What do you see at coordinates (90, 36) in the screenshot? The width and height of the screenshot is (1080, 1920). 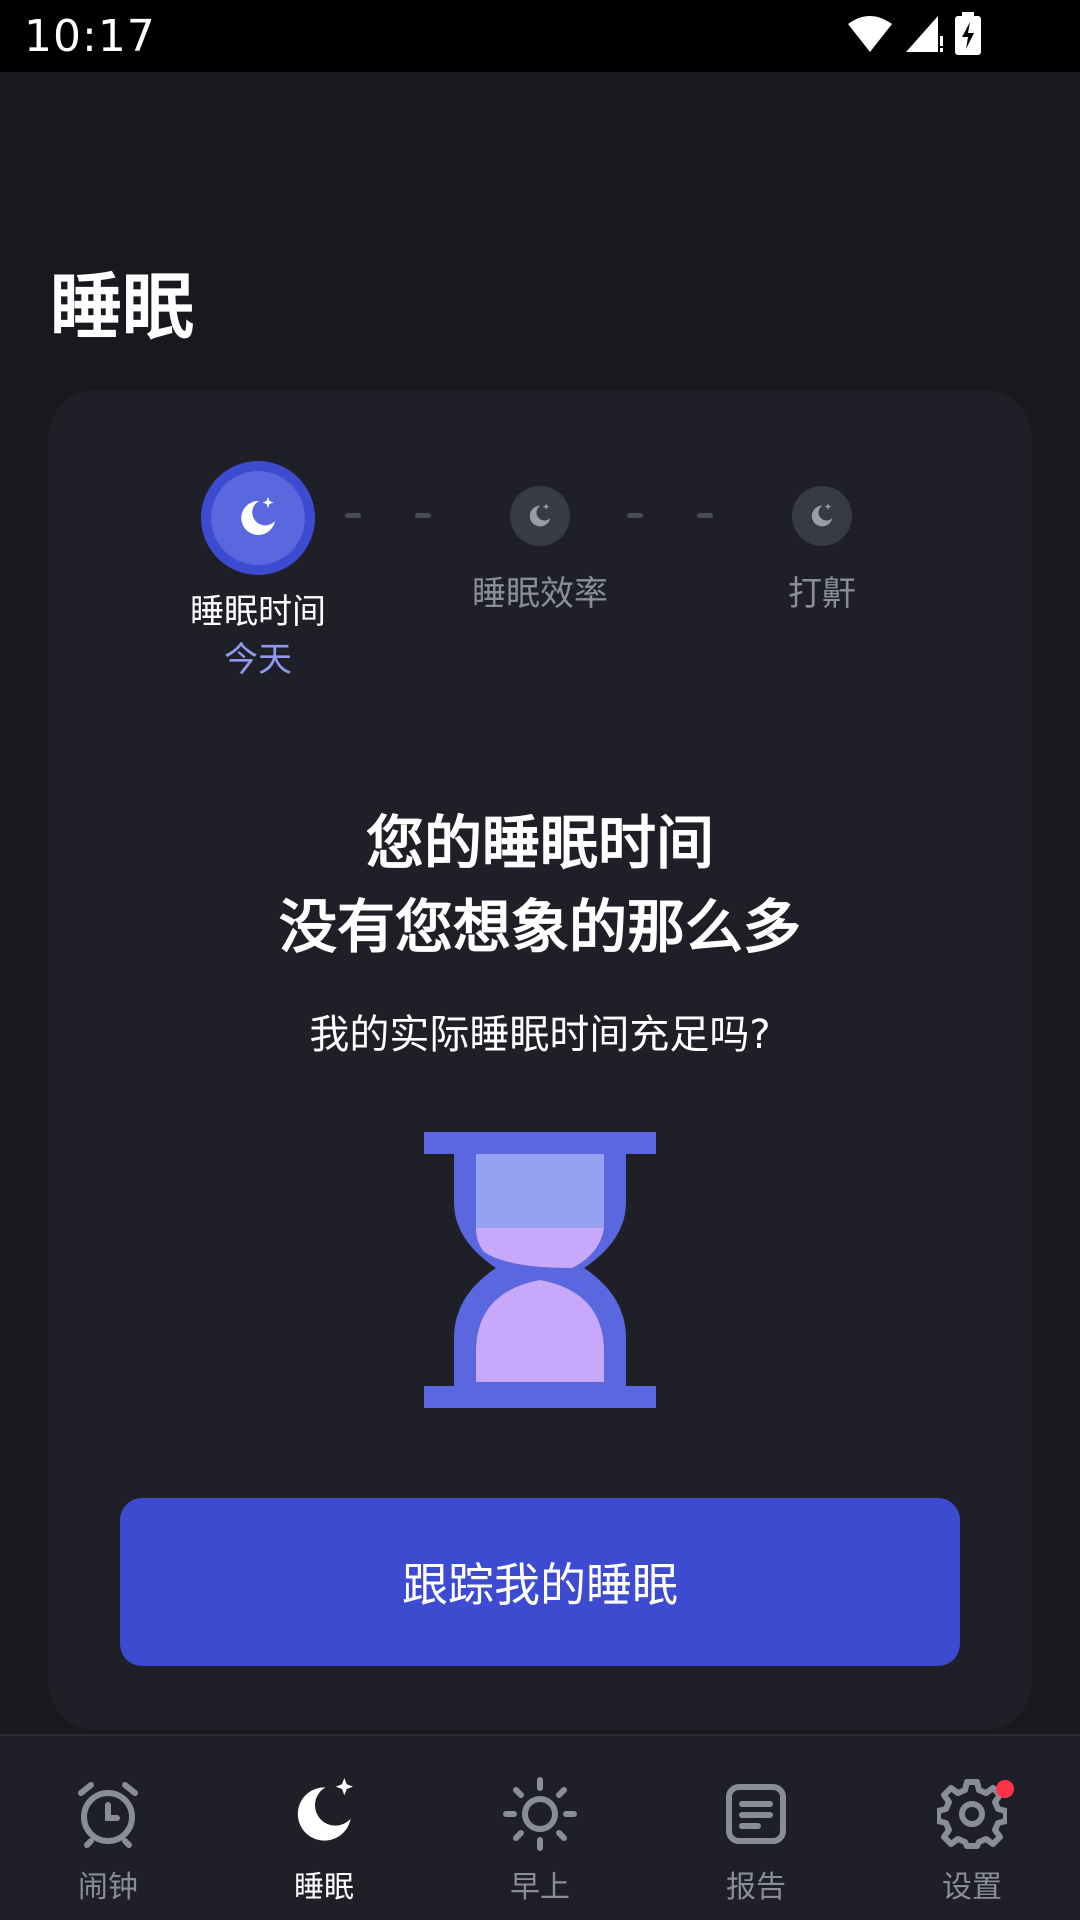 I see `status-time: 10:17` at bounding box center [90, 36].